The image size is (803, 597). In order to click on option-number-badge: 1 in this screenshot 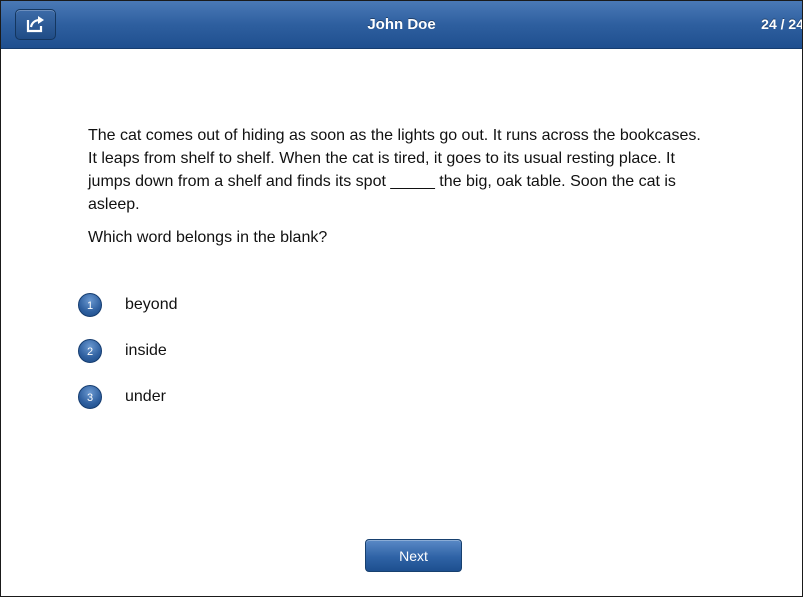, I will do `click(90, 305)`.